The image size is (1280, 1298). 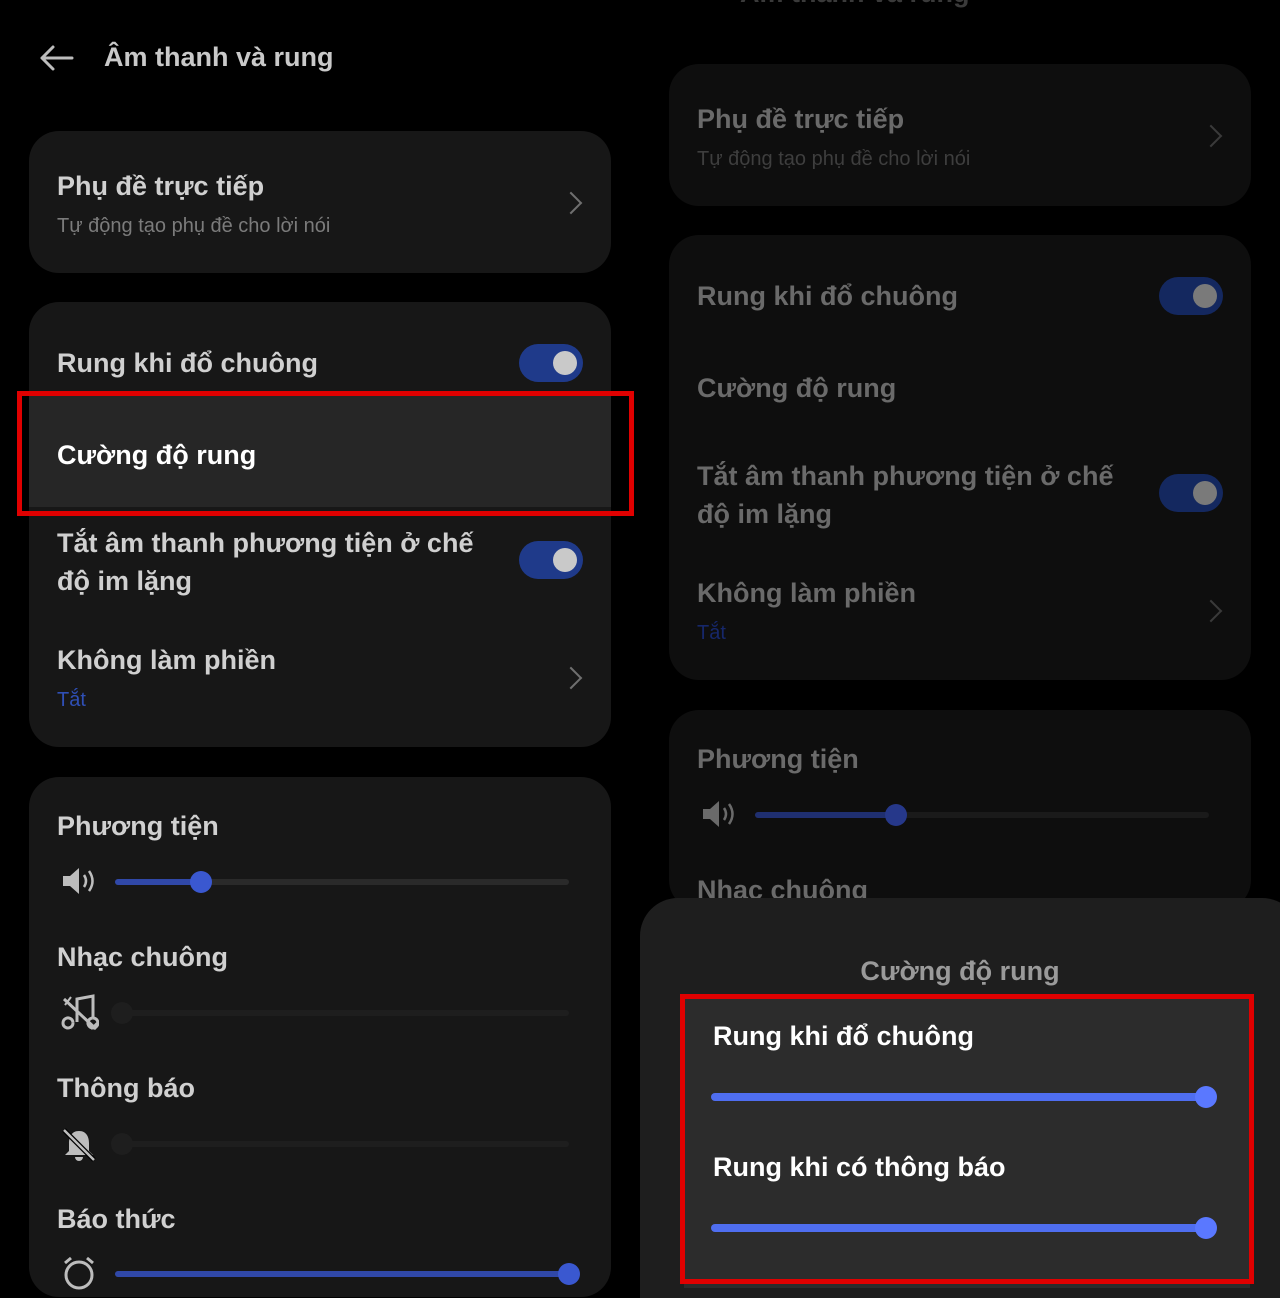 I want to click on dnd-row: Không làm phiền Tắt, so click(x=320, y=677).